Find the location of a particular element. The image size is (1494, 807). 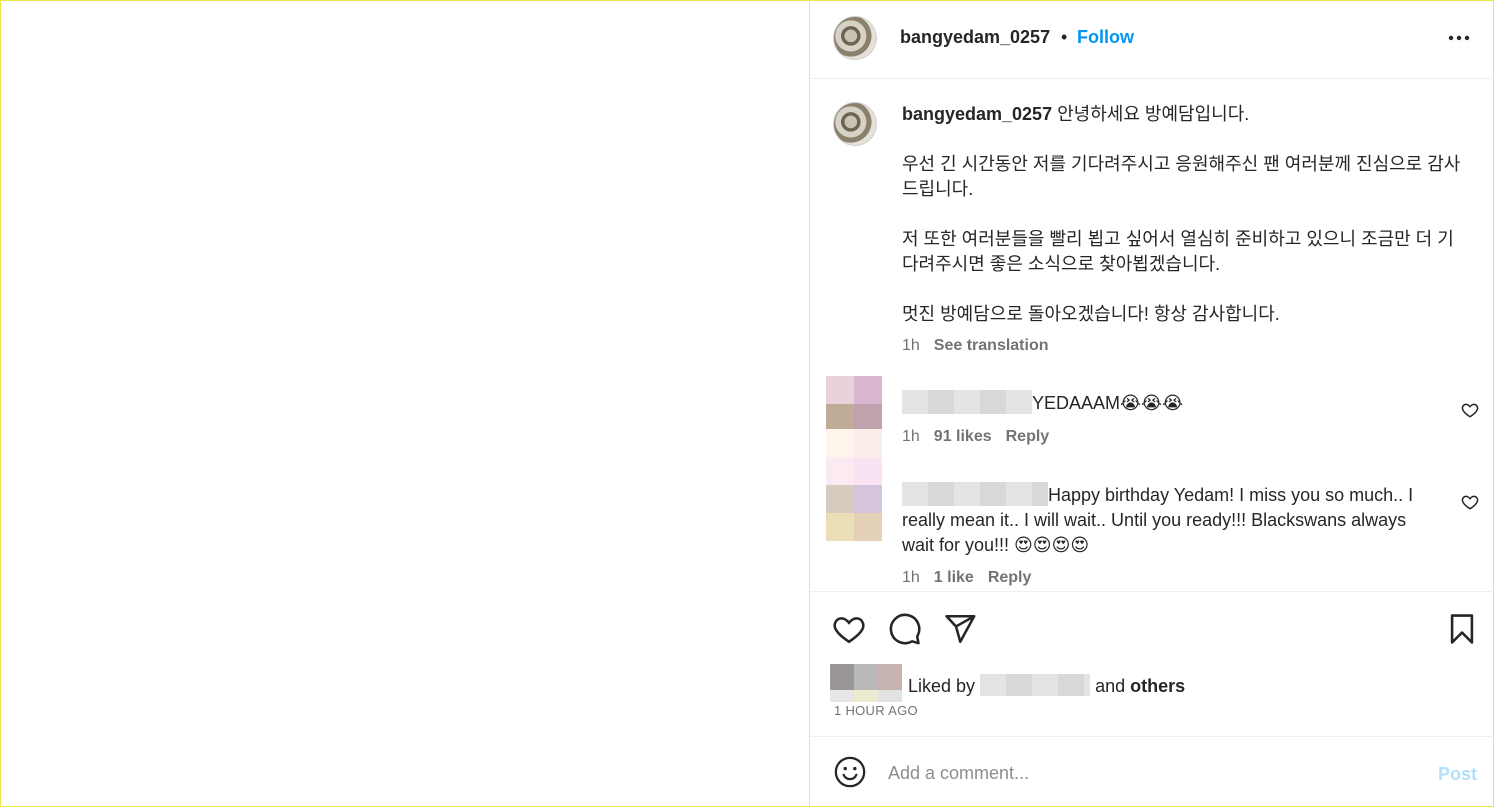

post-comment-button: Post is located at coordinates (1457, 774).